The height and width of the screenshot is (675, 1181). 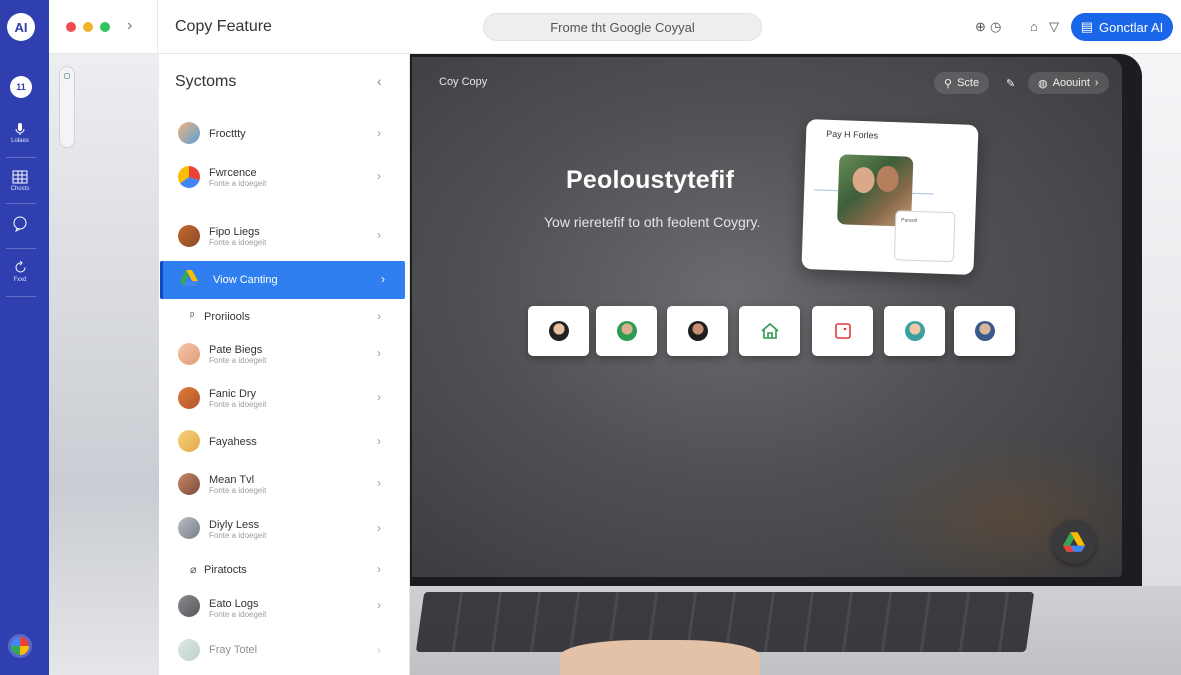 What do you see at coordinates (20, 177) in the screenshot?
I see `grid-icon` at bounding box center [20, 177].